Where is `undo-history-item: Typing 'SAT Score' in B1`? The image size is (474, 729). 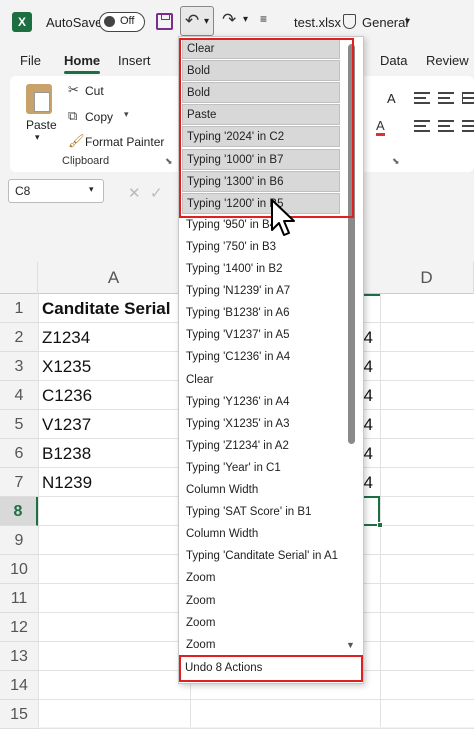 undo-history-item: Typing 'SAT Score' in B1 is located at coordinates (261, 512).